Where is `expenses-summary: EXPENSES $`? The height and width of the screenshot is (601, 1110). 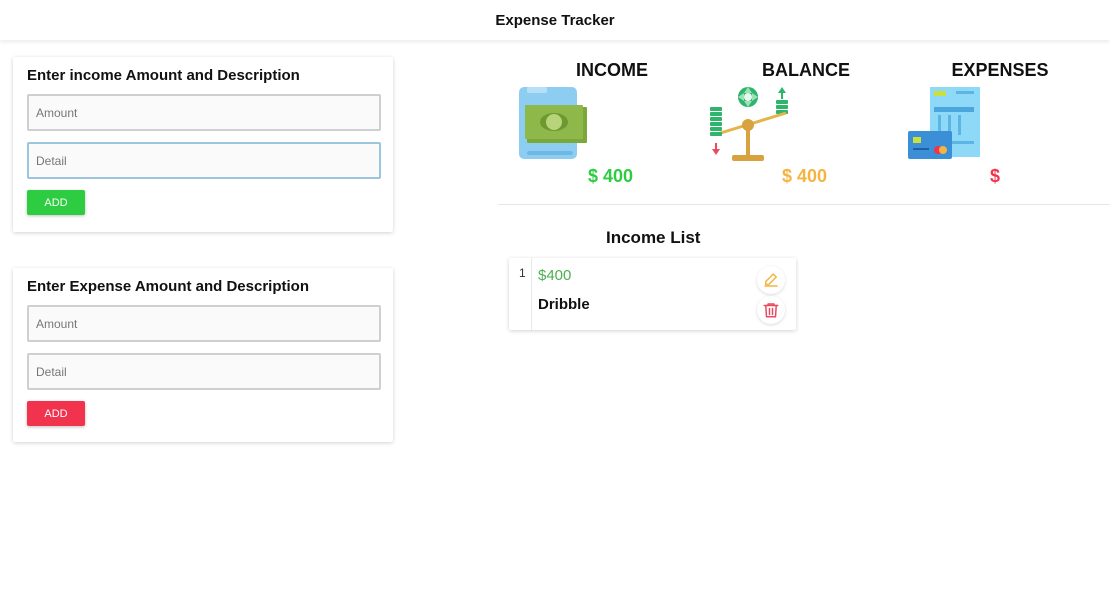
expenses-summary: EXPENSES $ is located at coordinates (1000, 123).